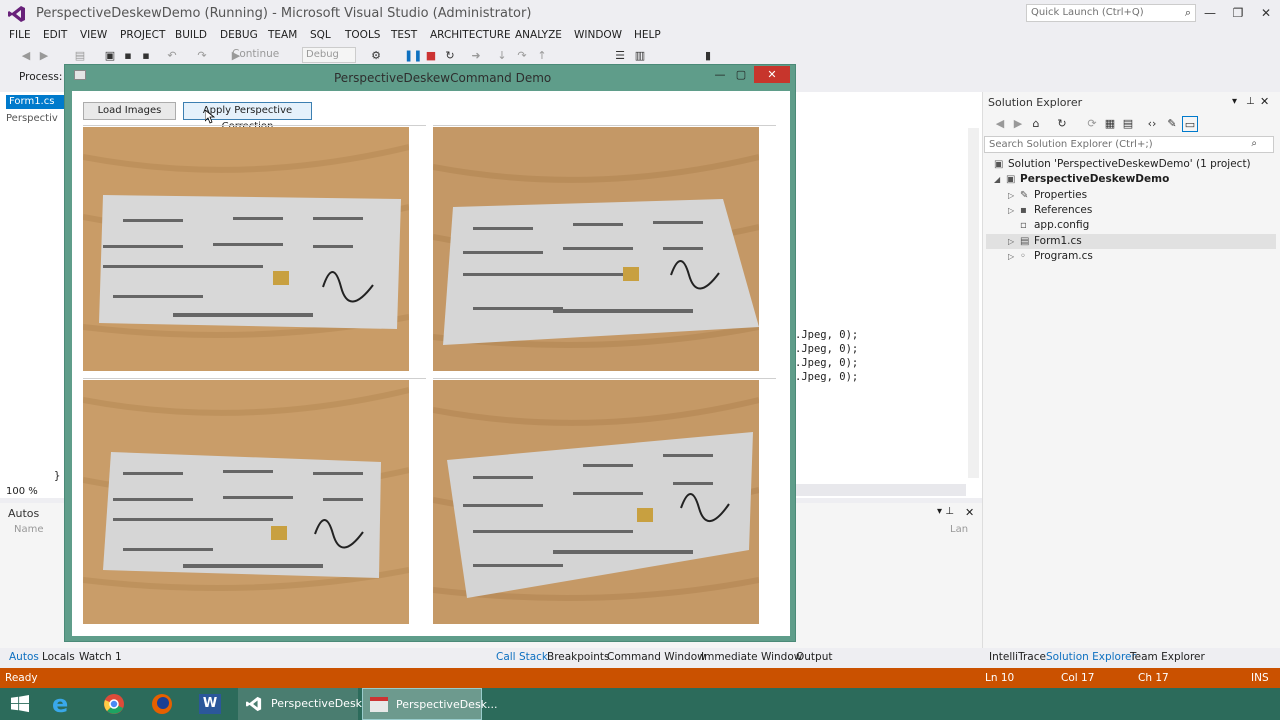  Describe the element at coordinates (1045, 241) in the screenshot. I see `tree-item-form1: ▷ ▤ Form1.cs` at that location.